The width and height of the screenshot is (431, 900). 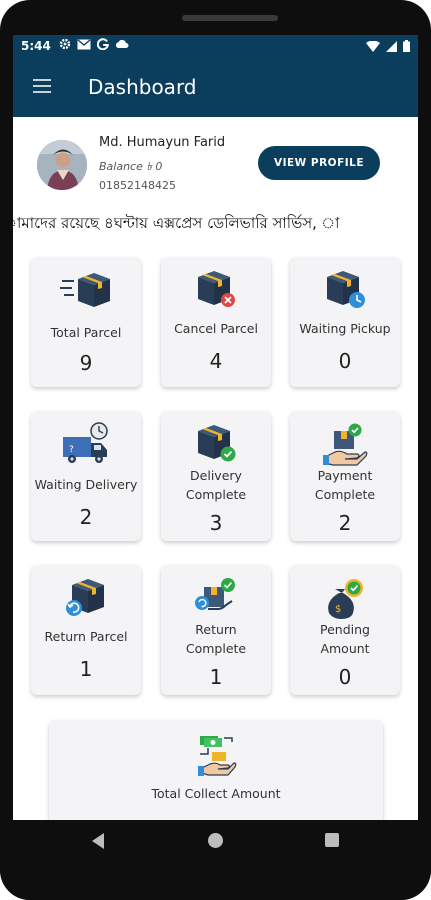 I want to click on card-return-complete: Return Complete 1, so click(x=216, y=630).